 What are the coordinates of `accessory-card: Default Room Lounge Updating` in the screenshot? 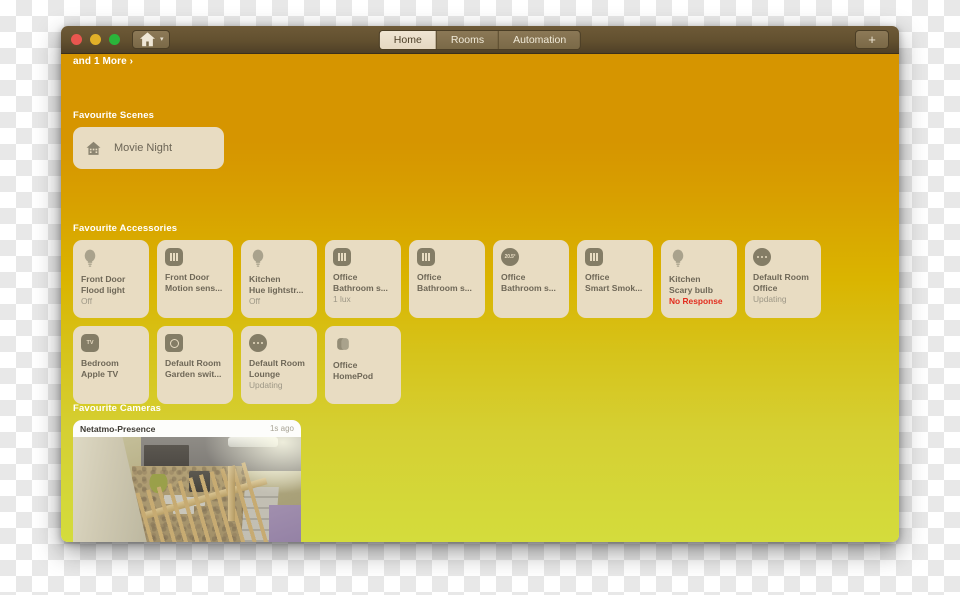 It's located at (279, 365).